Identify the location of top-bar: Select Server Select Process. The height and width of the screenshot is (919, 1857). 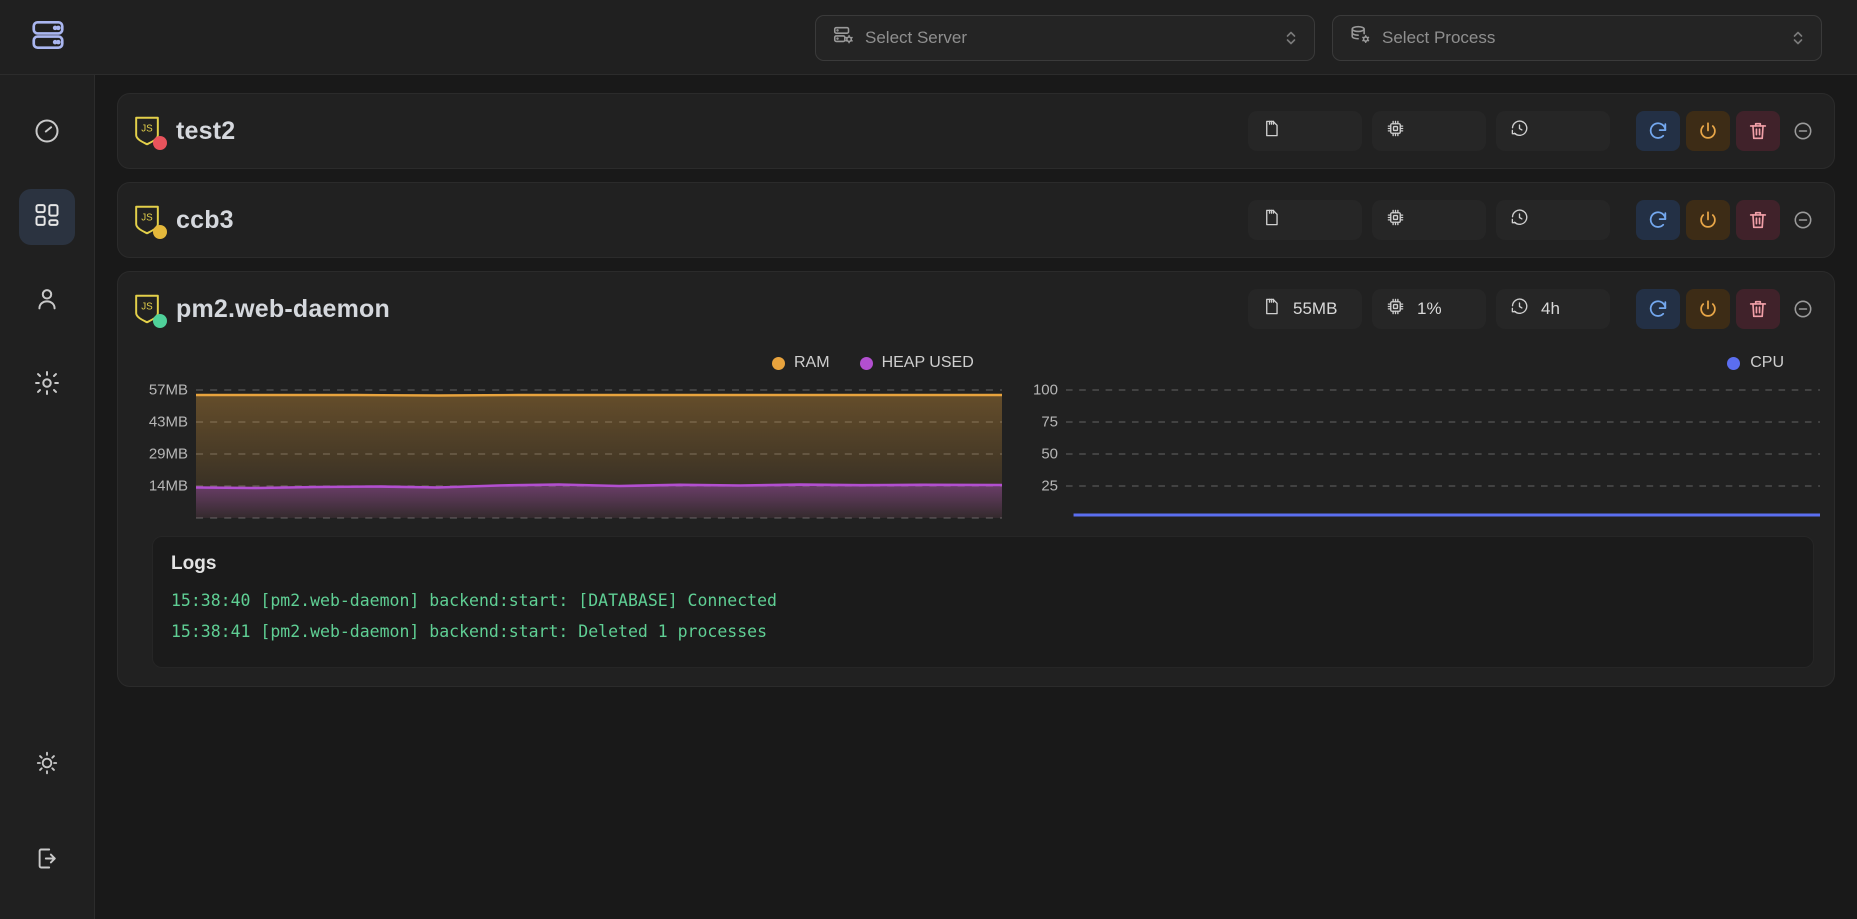
(928, 37).